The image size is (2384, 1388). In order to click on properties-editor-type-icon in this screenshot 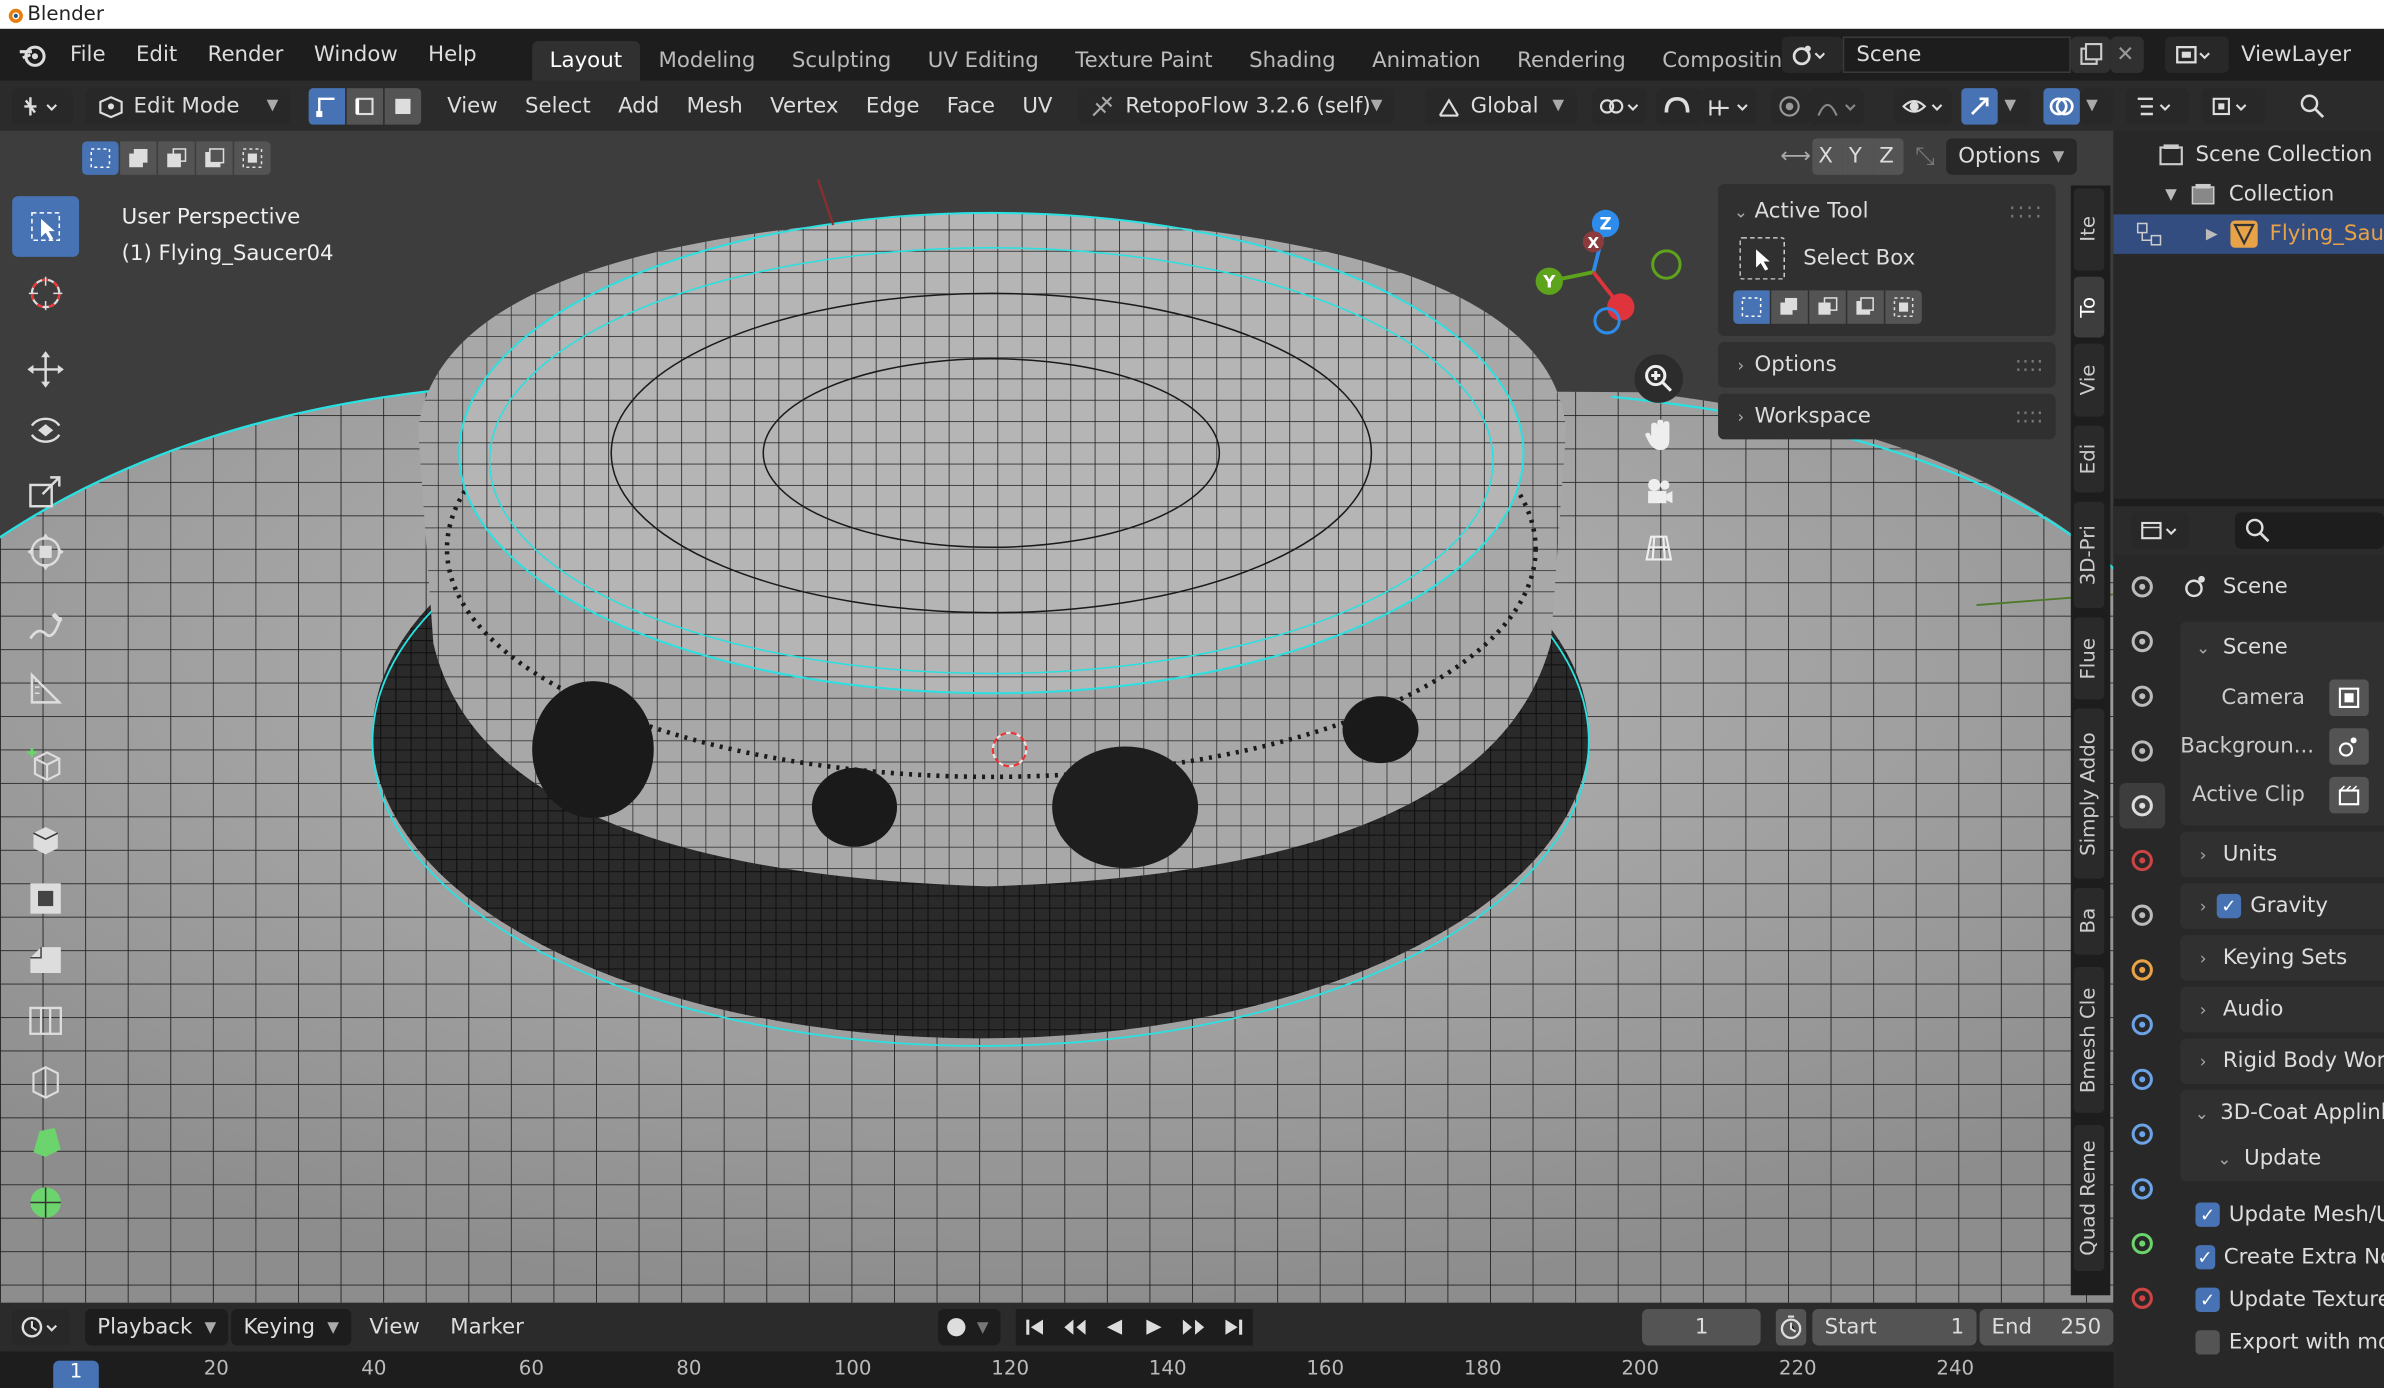, I will do `click(2160, 530)`.